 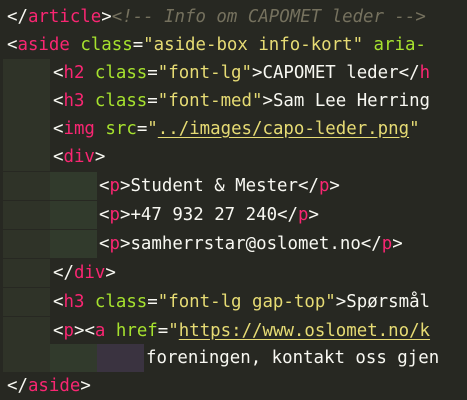 What do you see at coordinates (52, 157) in the screenshot?
I see `code-line-6: <div>` at bounding box center [52, 157].